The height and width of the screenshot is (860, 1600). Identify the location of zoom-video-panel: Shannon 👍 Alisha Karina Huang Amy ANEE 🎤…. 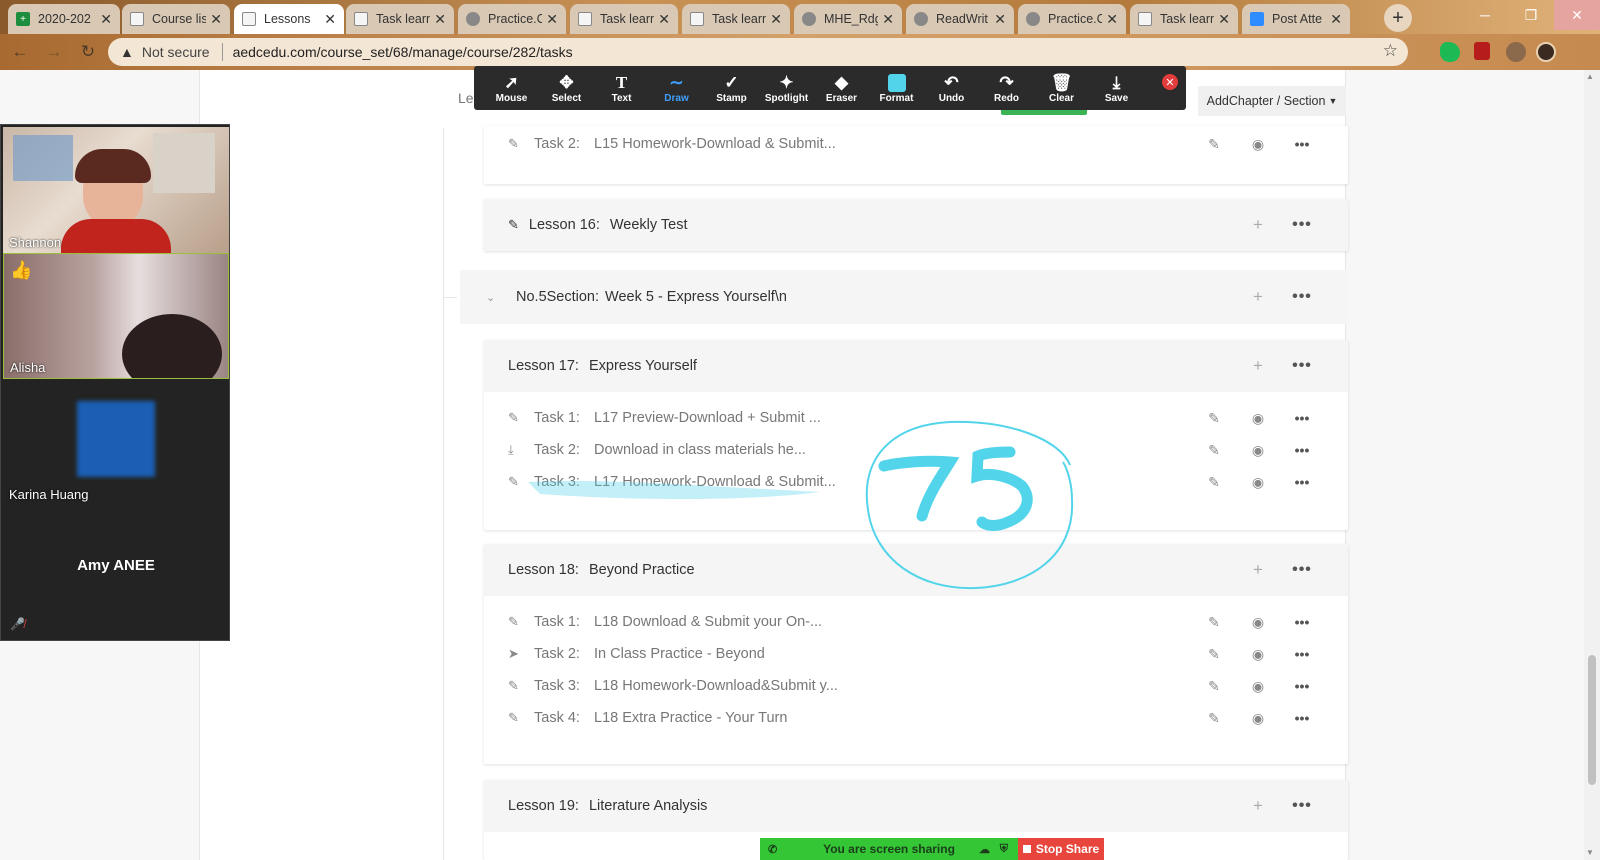
(115, 382).